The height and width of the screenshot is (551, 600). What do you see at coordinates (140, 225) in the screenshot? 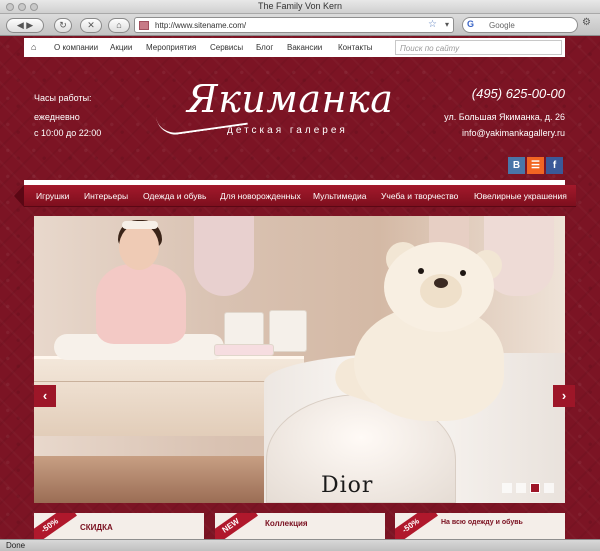
I see `doll-bow` at bounding box center [140, 225].